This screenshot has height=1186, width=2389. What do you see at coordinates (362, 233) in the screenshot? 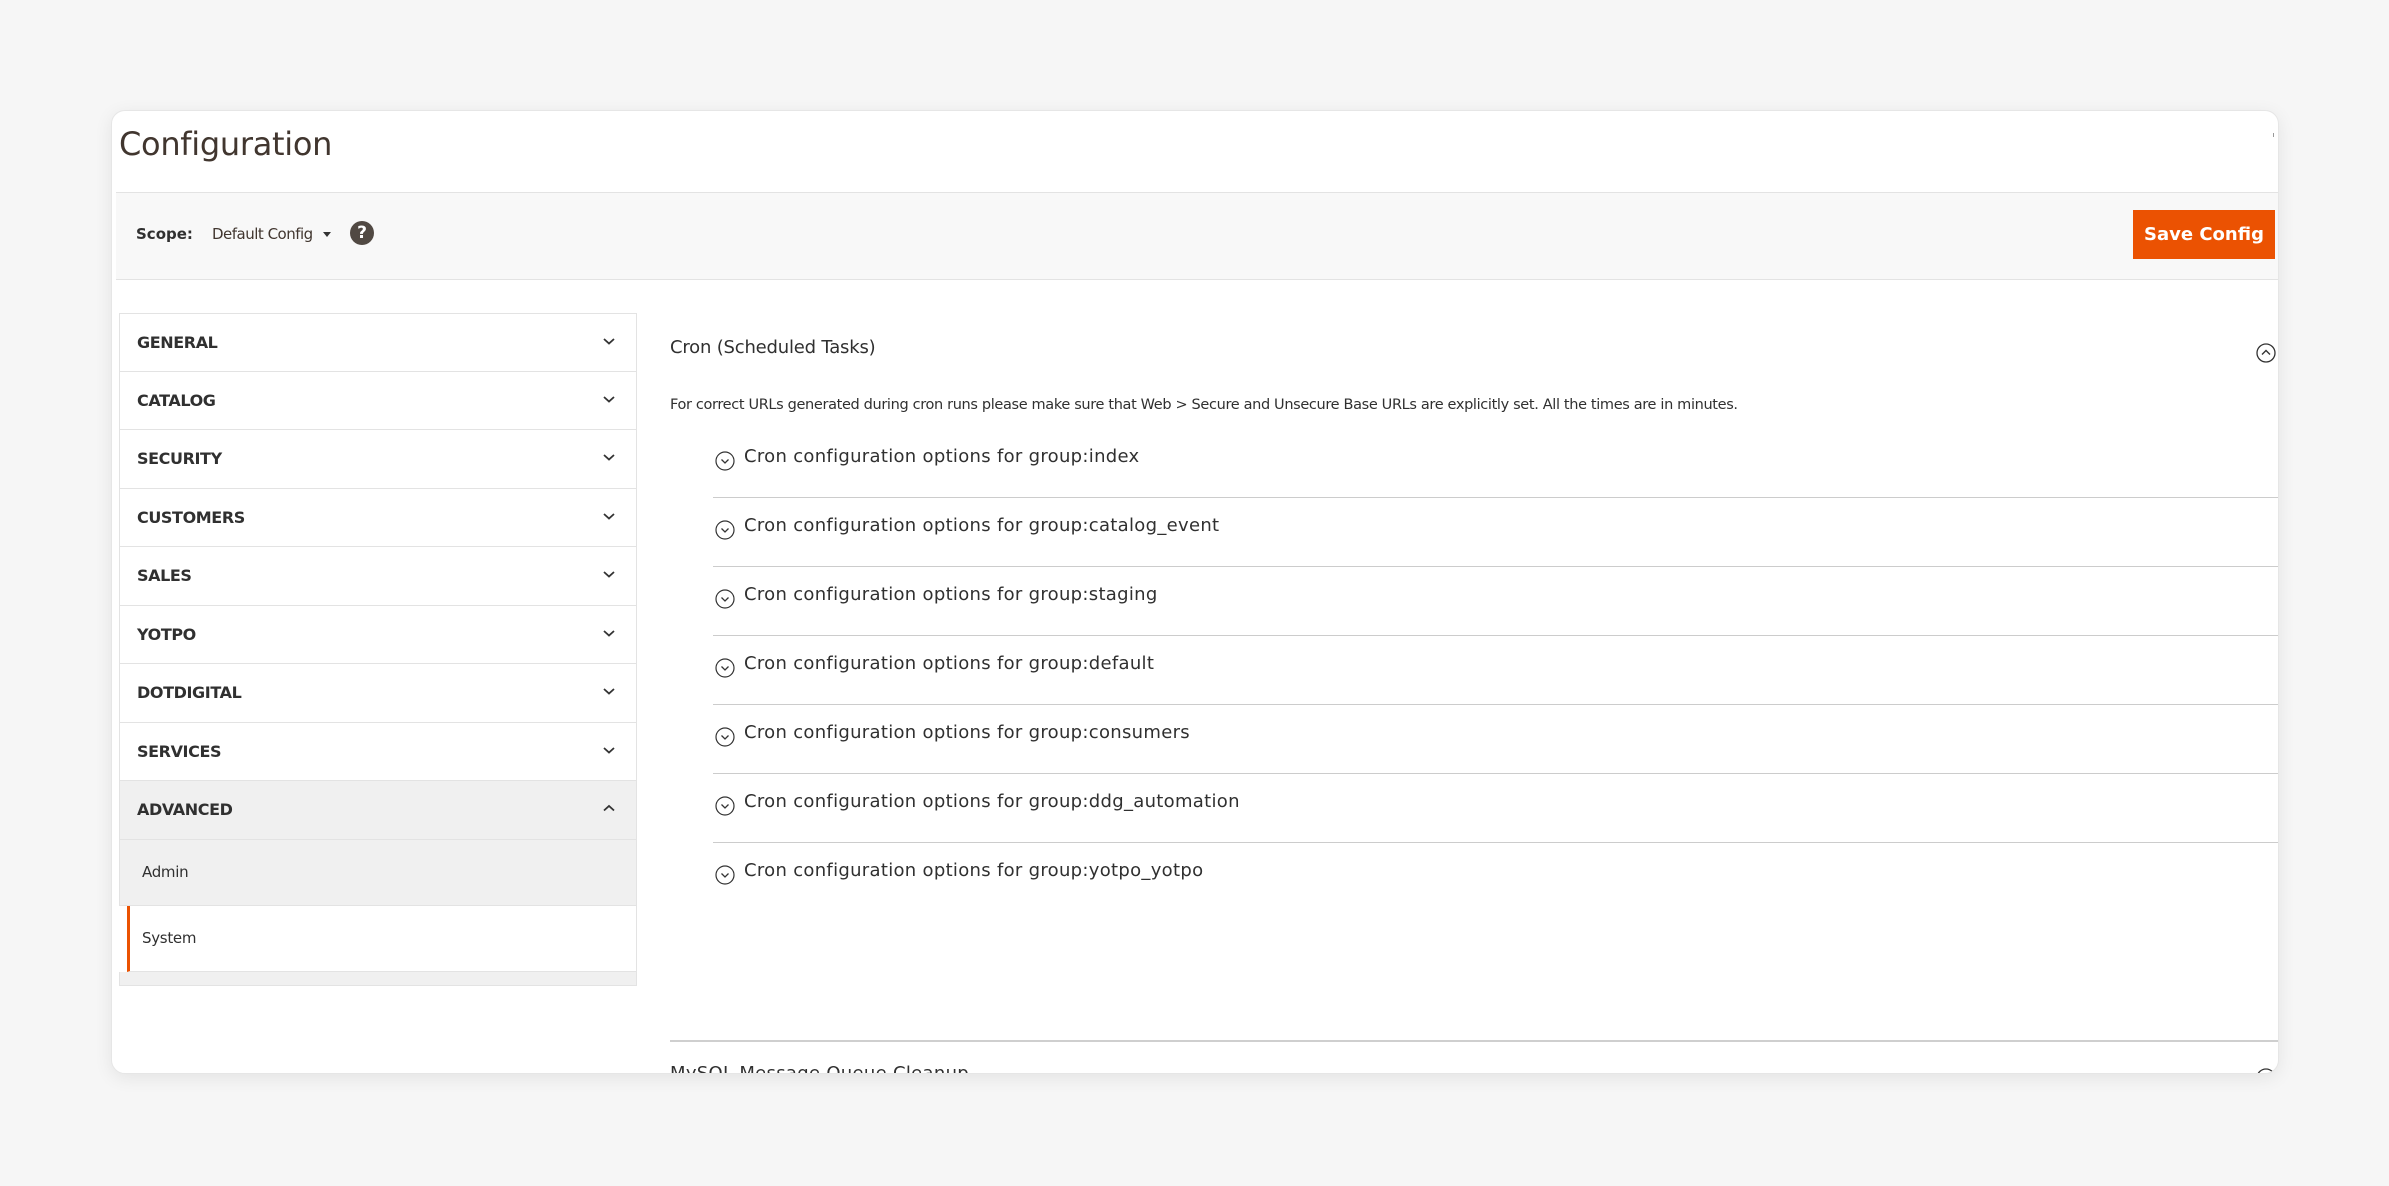
I see `help-icon: ?` at bounding box center [362, 233].